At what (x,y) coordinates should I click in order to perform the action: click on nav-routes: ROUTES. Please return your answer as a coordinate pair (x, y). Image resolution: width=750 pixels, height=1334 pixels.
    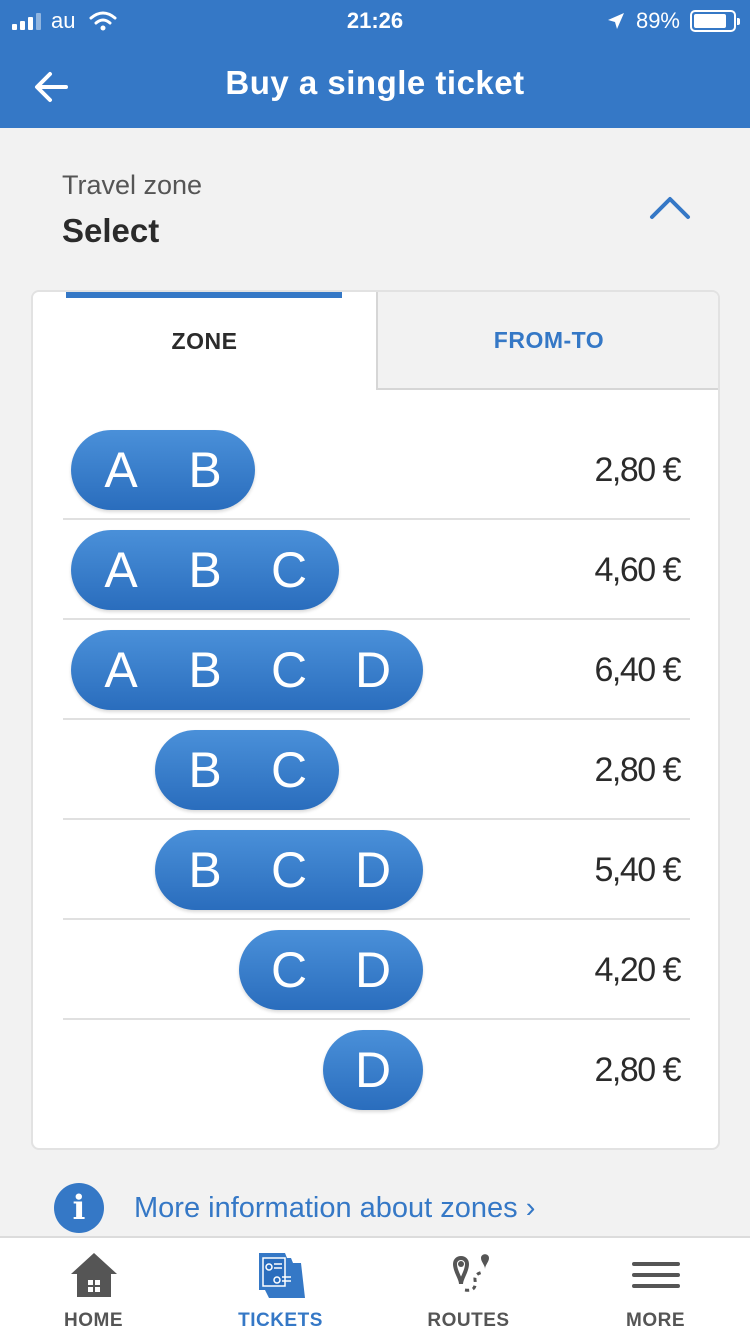
    Looking at the image, I should click on (468, 1286).